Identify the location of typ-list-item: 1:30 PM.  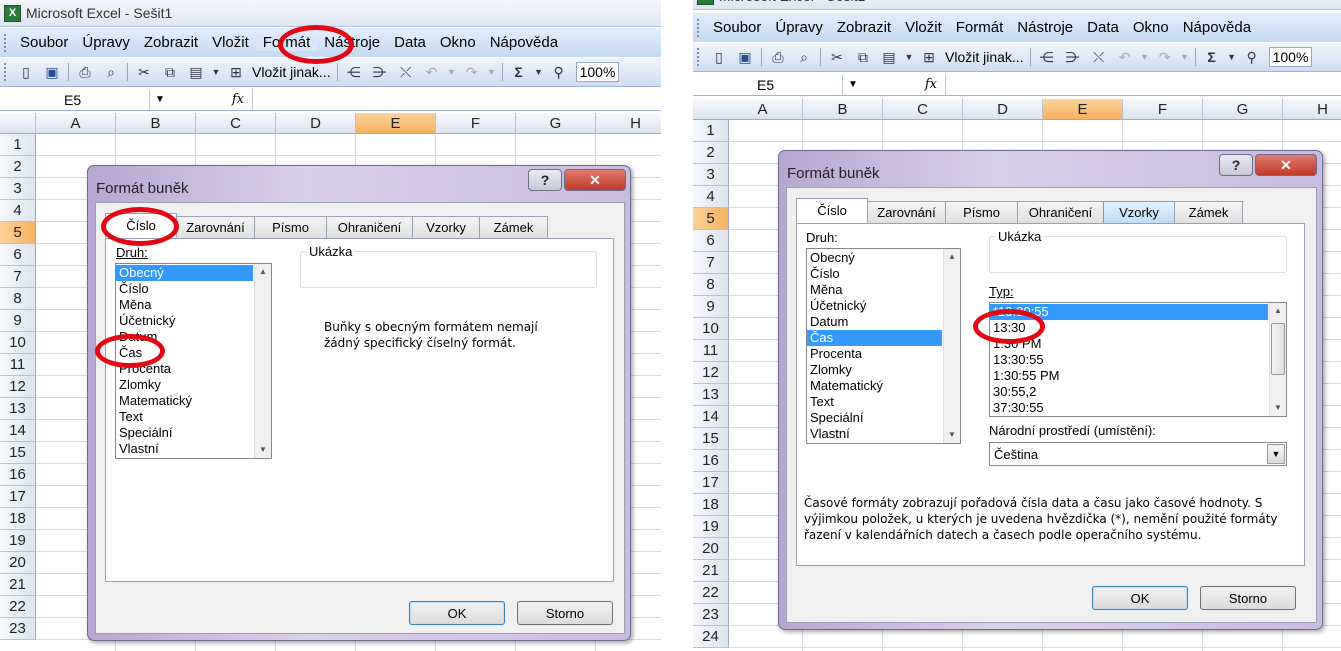
(1129, 344).